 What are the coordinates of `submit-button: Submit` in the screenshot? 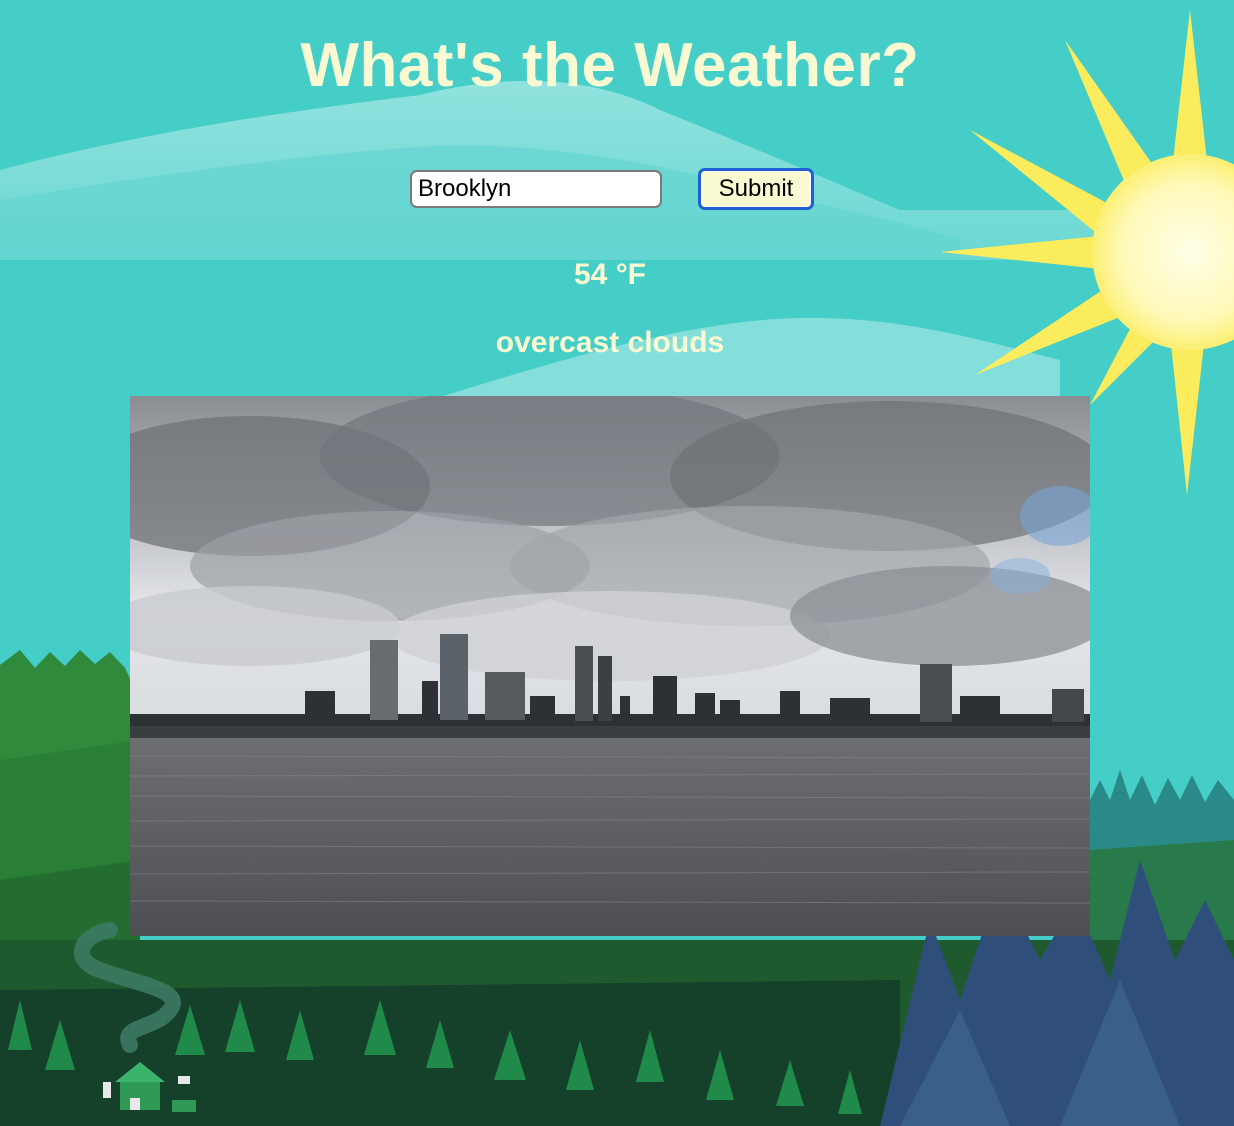 It's located at (756, 189).